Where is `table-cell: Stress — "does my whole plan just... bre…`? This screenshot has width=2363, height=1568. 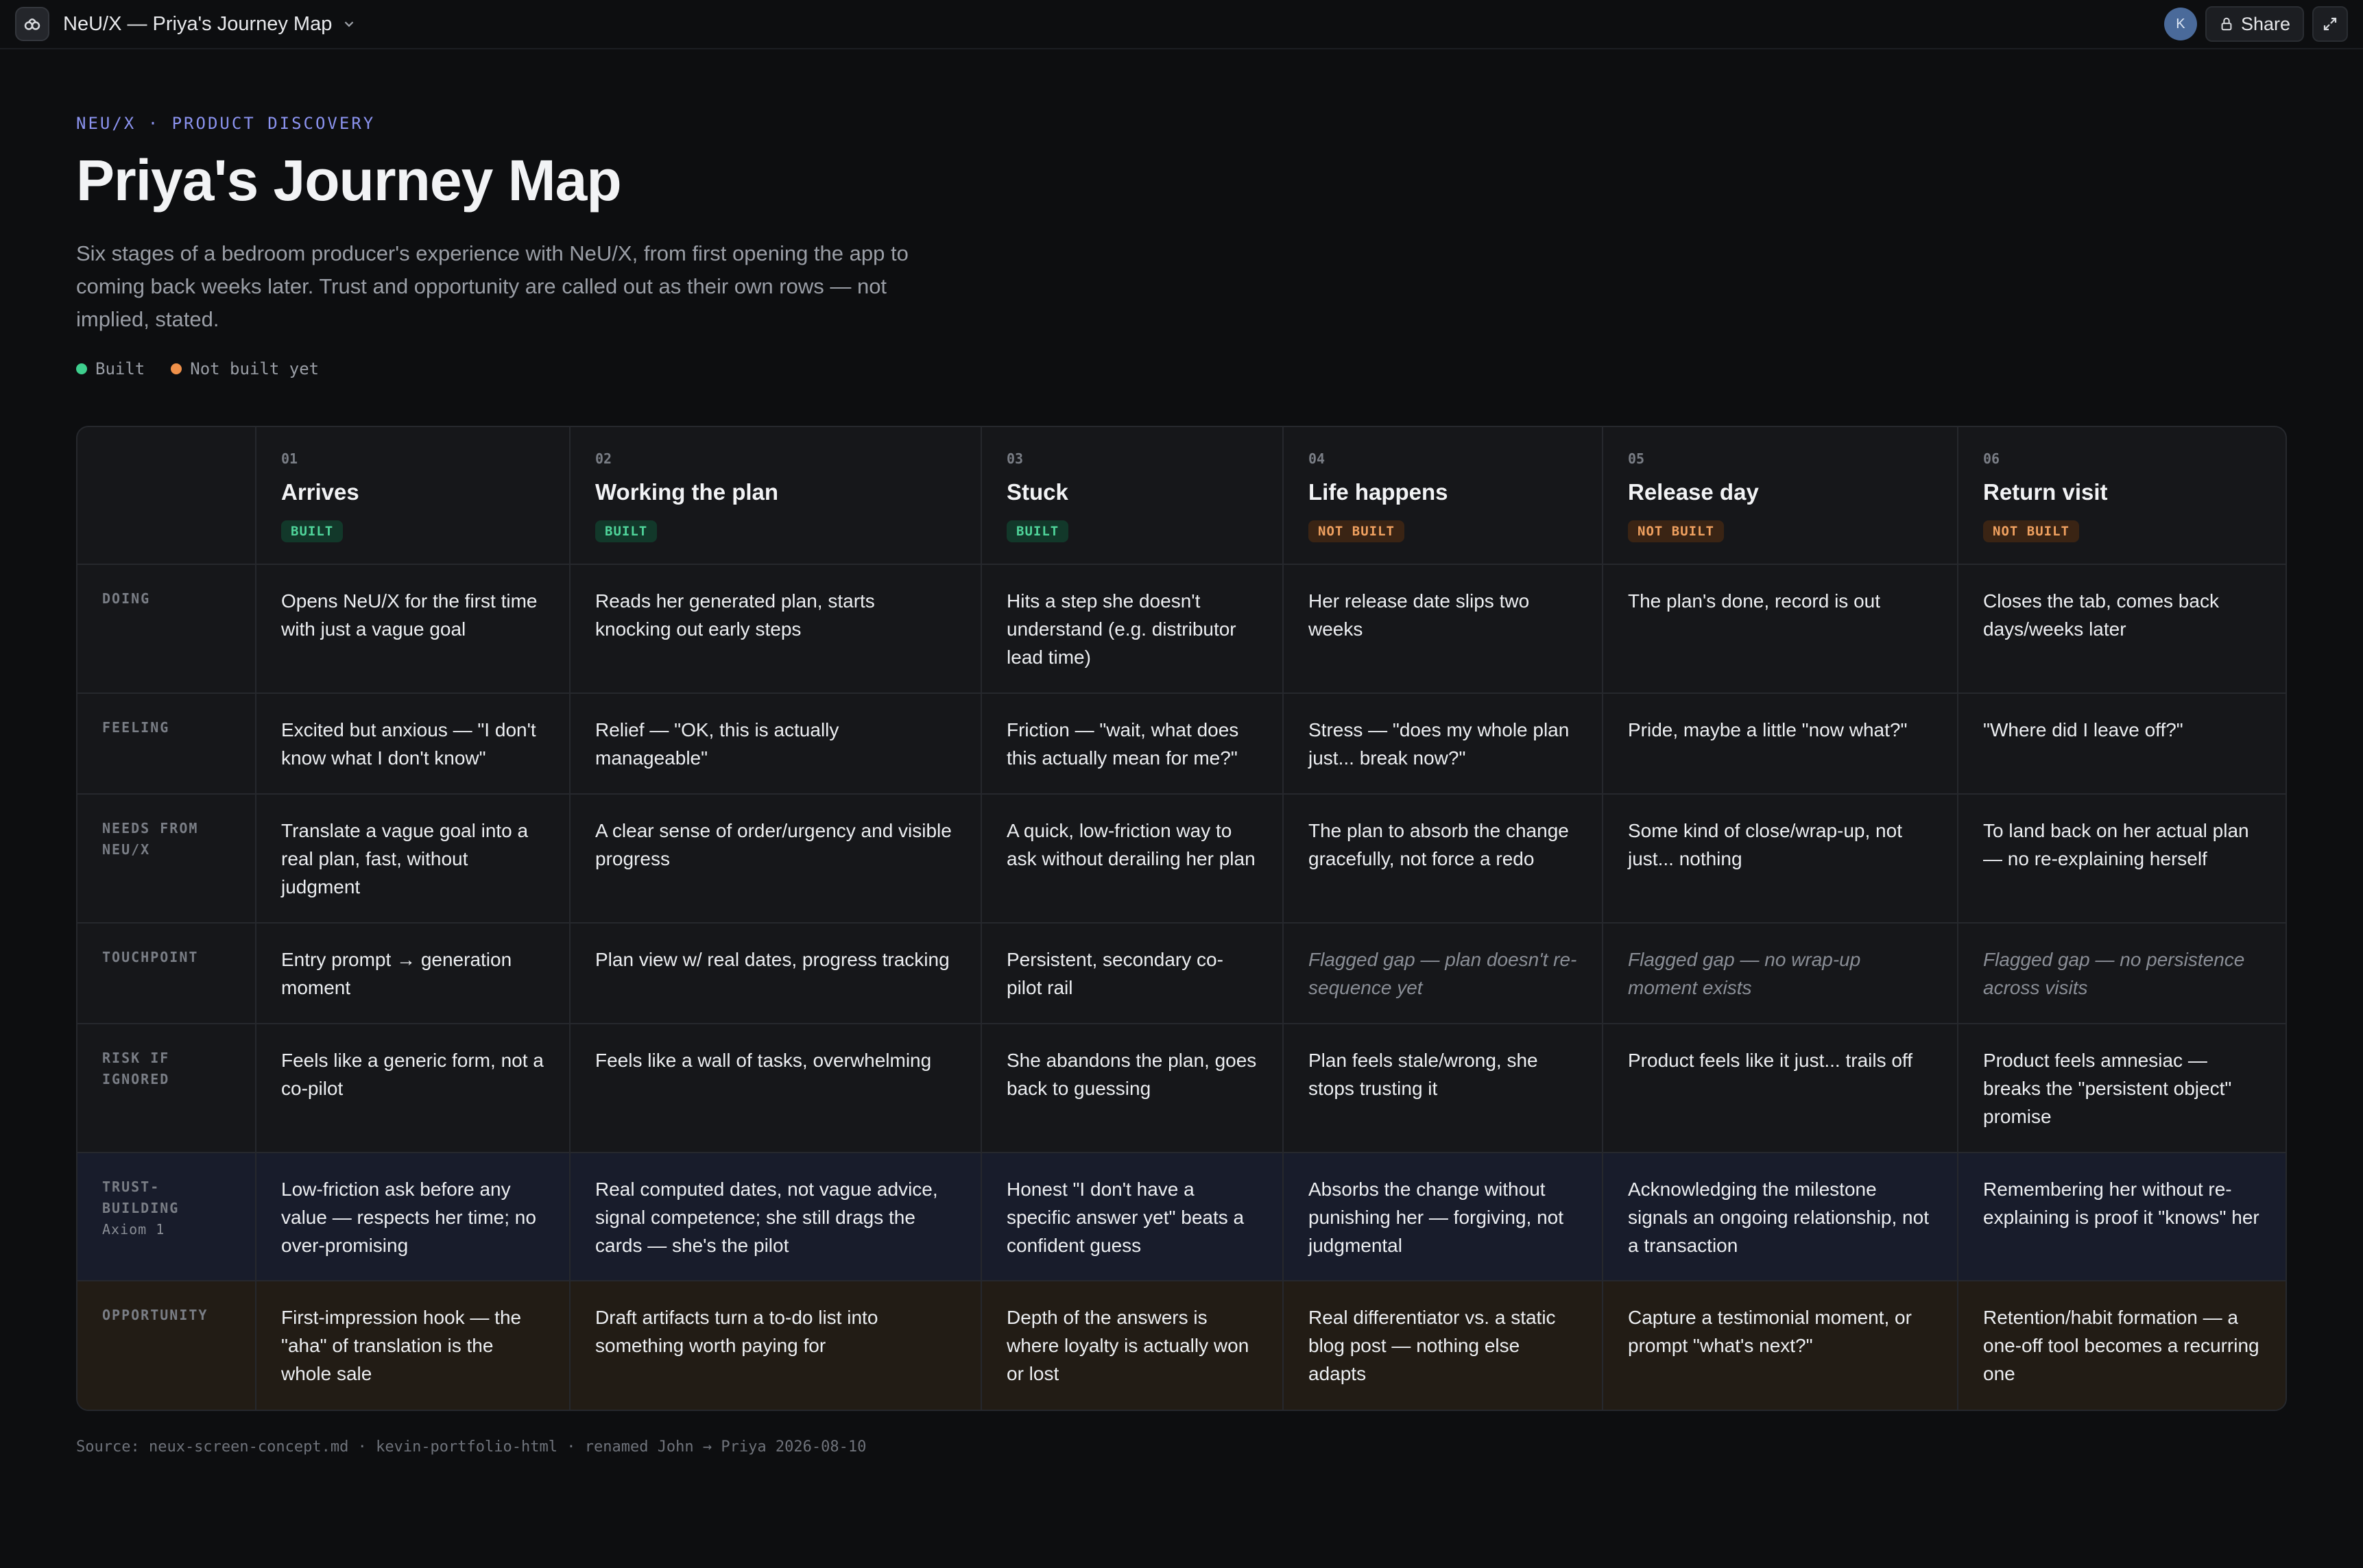 table-cell: Stress — "does my whole plan just... bre… is located at coordinates (1443, 744).